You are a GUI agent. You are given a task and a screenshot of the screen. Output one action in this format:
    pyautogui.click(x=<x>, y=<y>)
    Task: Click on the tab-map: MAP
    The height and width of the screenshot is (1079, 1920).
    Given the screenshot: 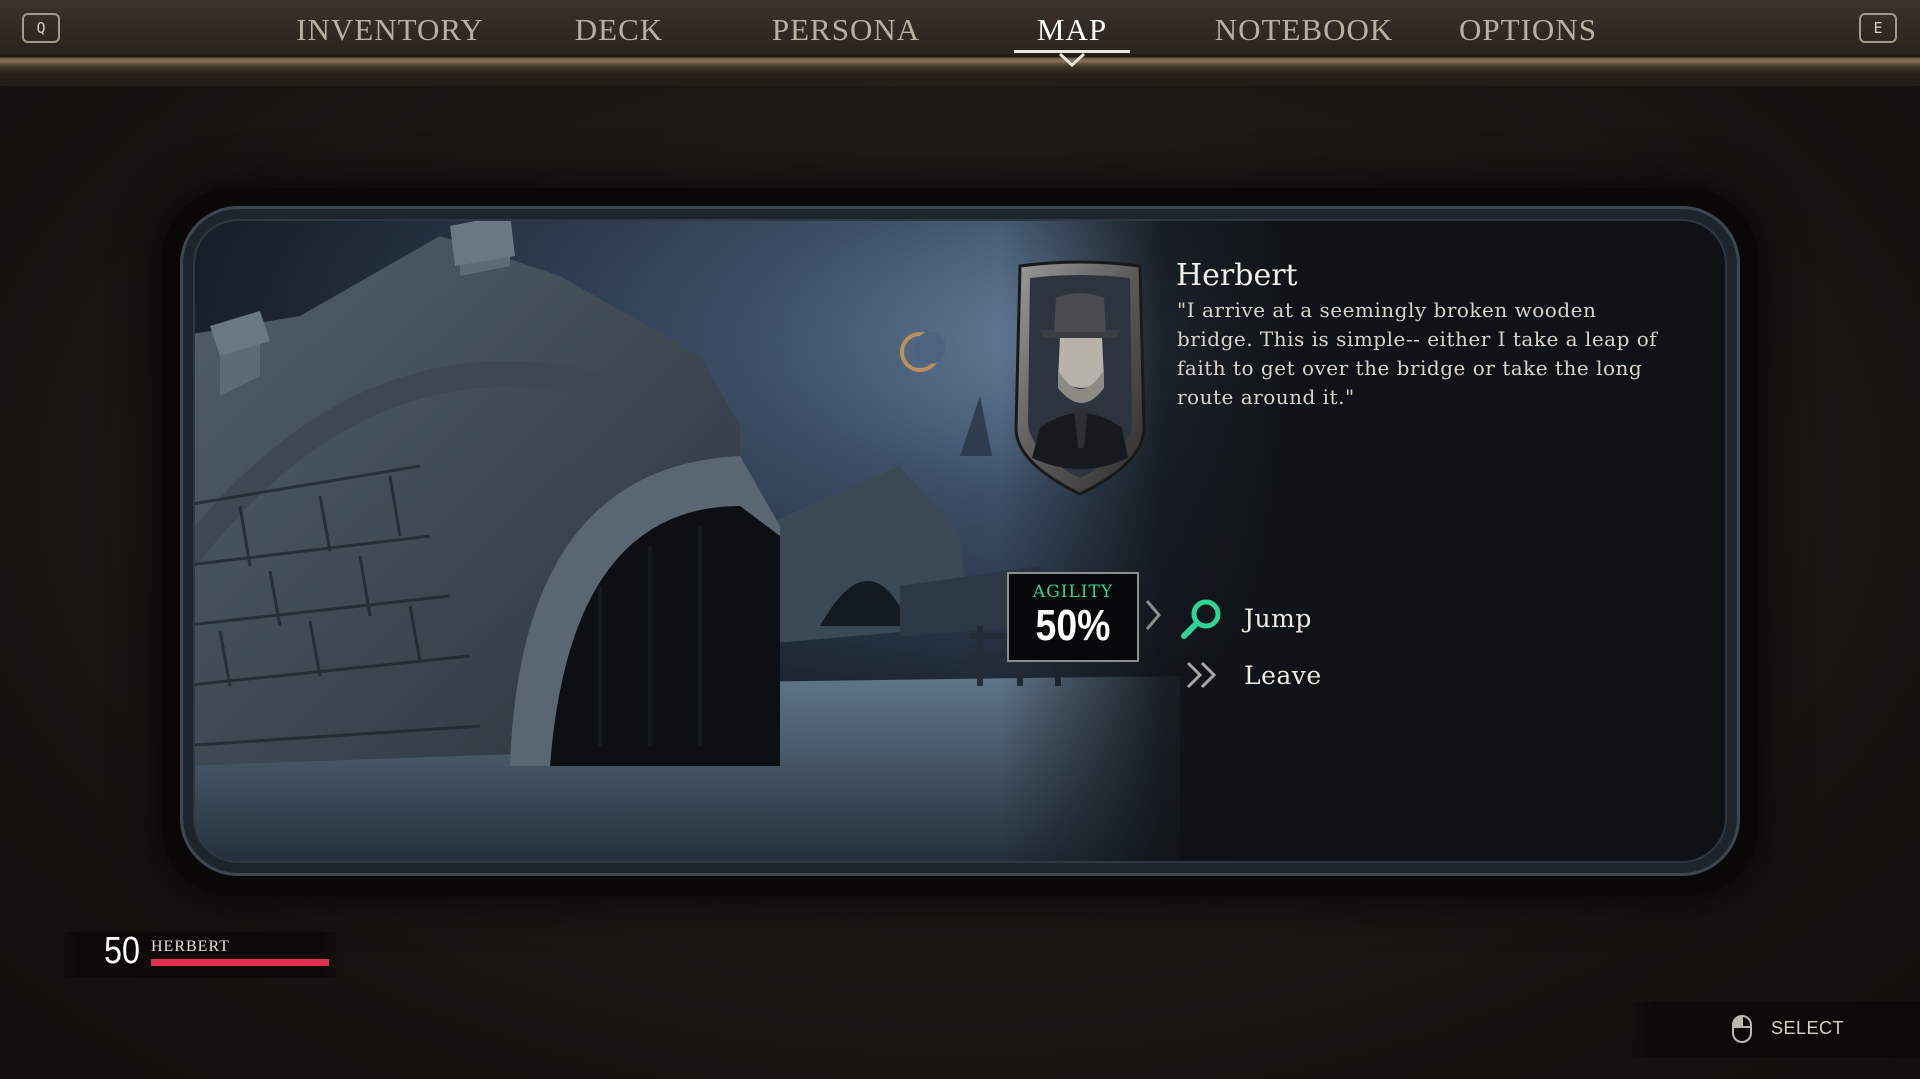 What is the action you would take?
    pyautogui.click(x=1072, y=30)
    